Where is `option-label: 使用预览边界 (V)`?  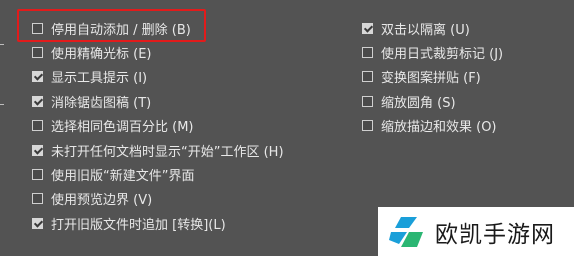 option-label: 使用预览边界 (V) is located at coordinates (102, 201).